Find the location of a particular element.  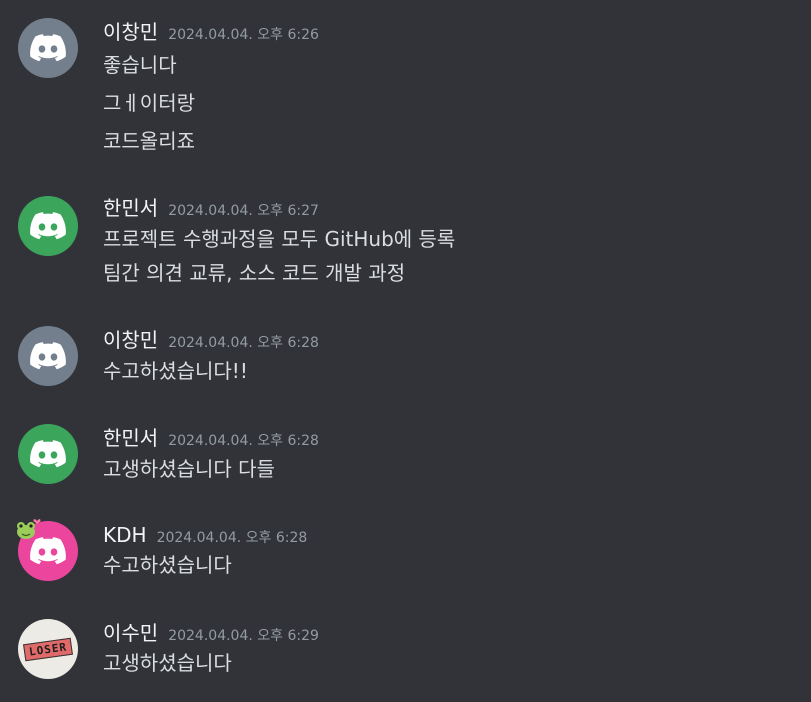

message-header: 이수민 2024.04.04. 오후 6:29 is located at coordinates (211, 633).